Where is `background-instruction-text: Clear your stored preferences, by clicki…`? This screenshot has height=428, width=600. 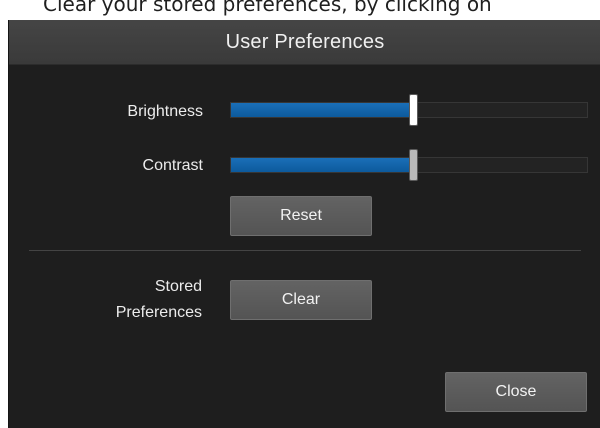 background-instruction-text: Clear your stored preferences, by clicki… is located at coordinates (267, 8).